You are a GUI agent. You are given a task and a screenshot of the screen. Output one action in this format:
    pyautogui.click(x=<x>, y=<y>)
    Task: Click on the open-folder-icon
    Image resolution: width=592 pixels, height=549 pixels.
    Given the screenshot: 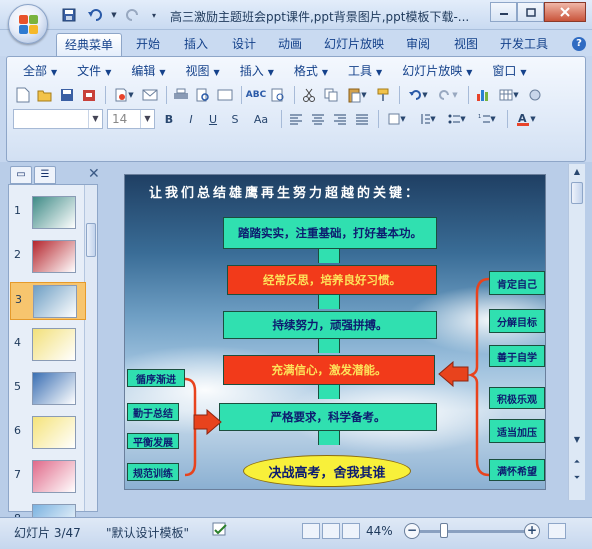 What is the action you would take?
    pyautogui.click(x=45, y=95)
    